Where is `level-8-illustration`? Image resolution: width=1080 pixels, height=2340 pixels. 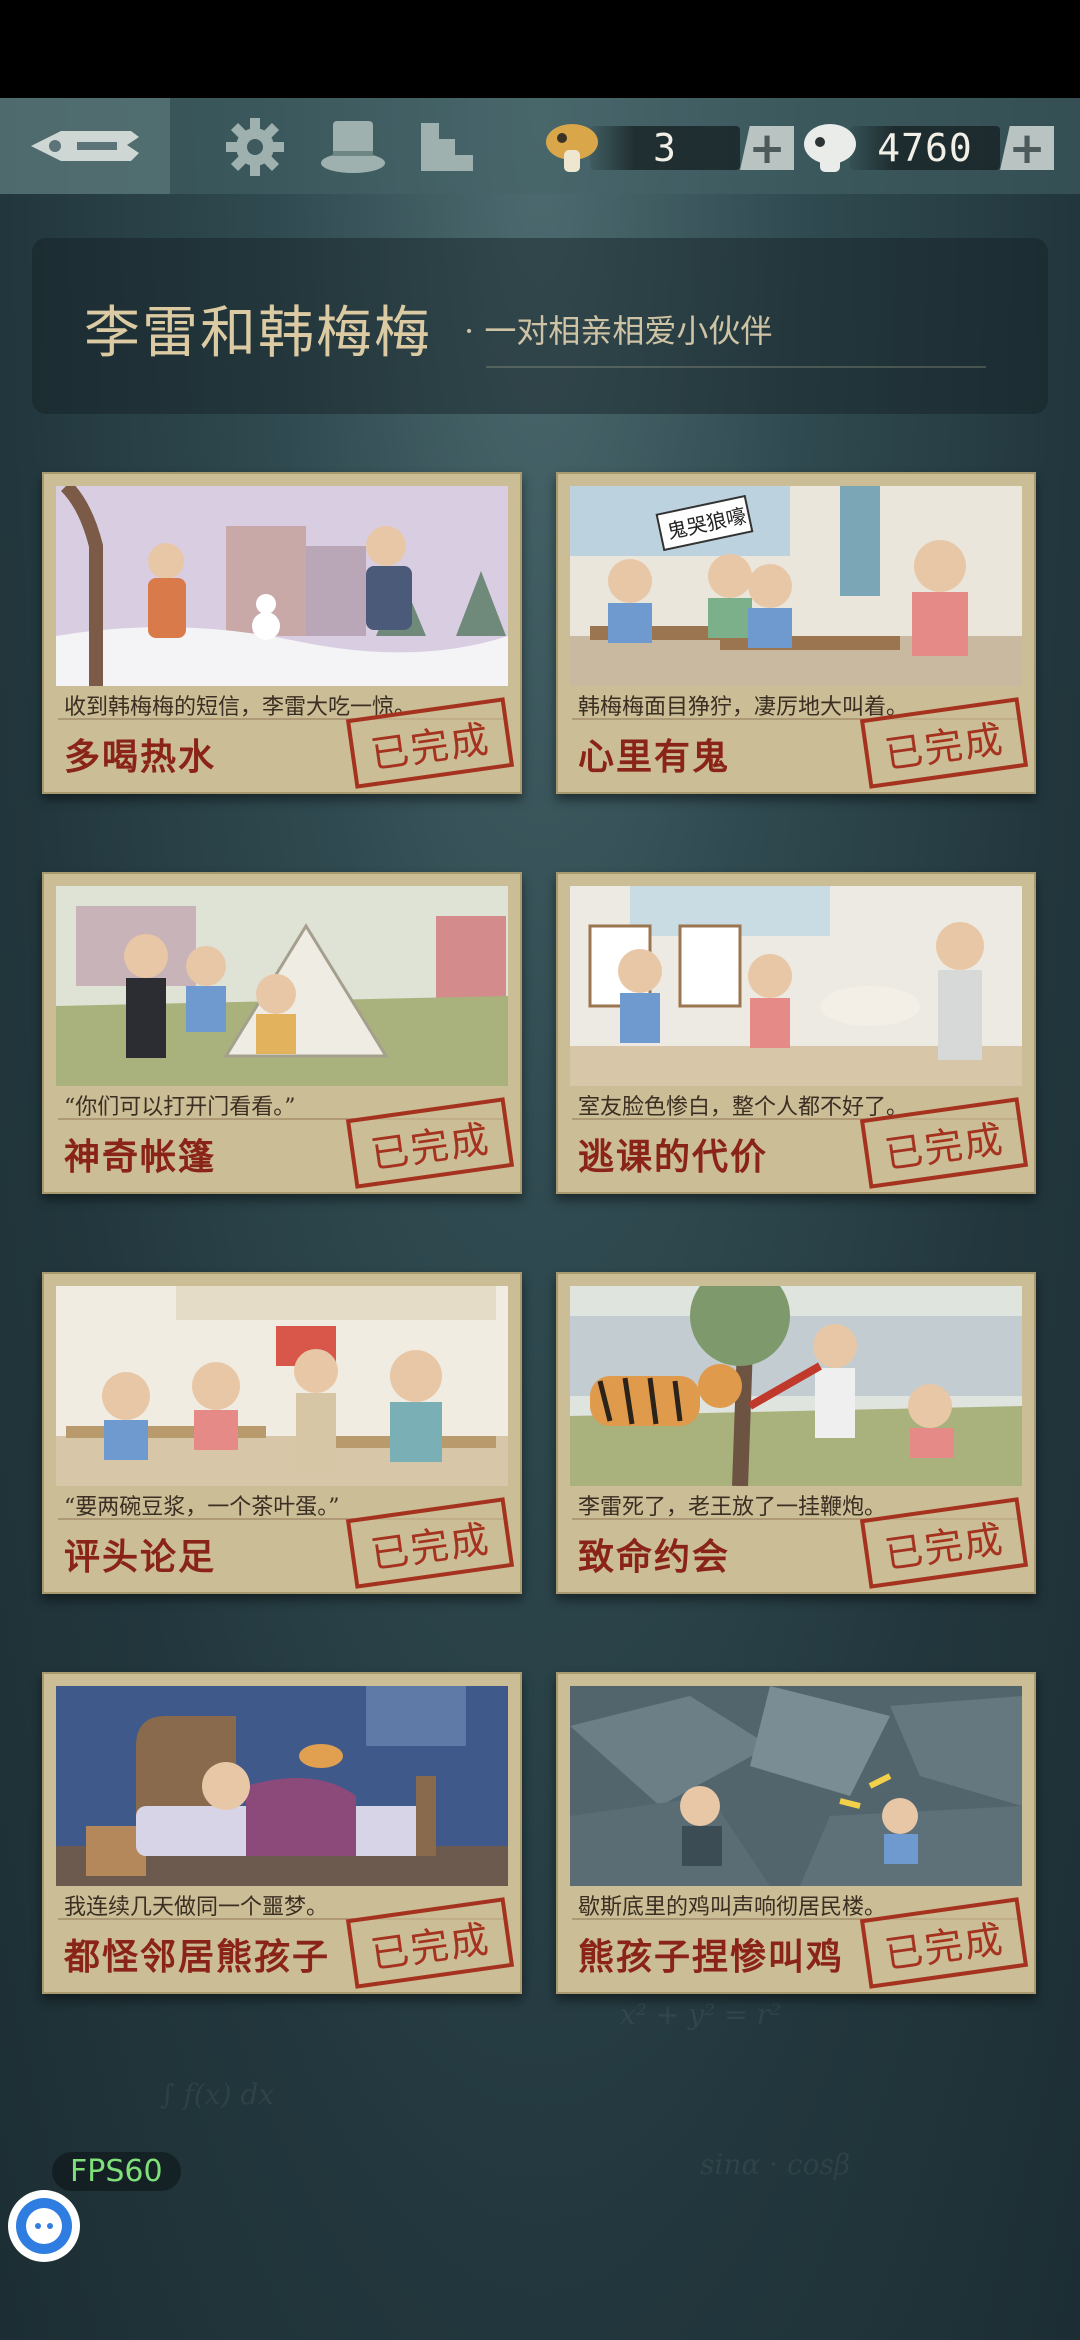
level-8-illustration is located at coordinates (796, 1786).